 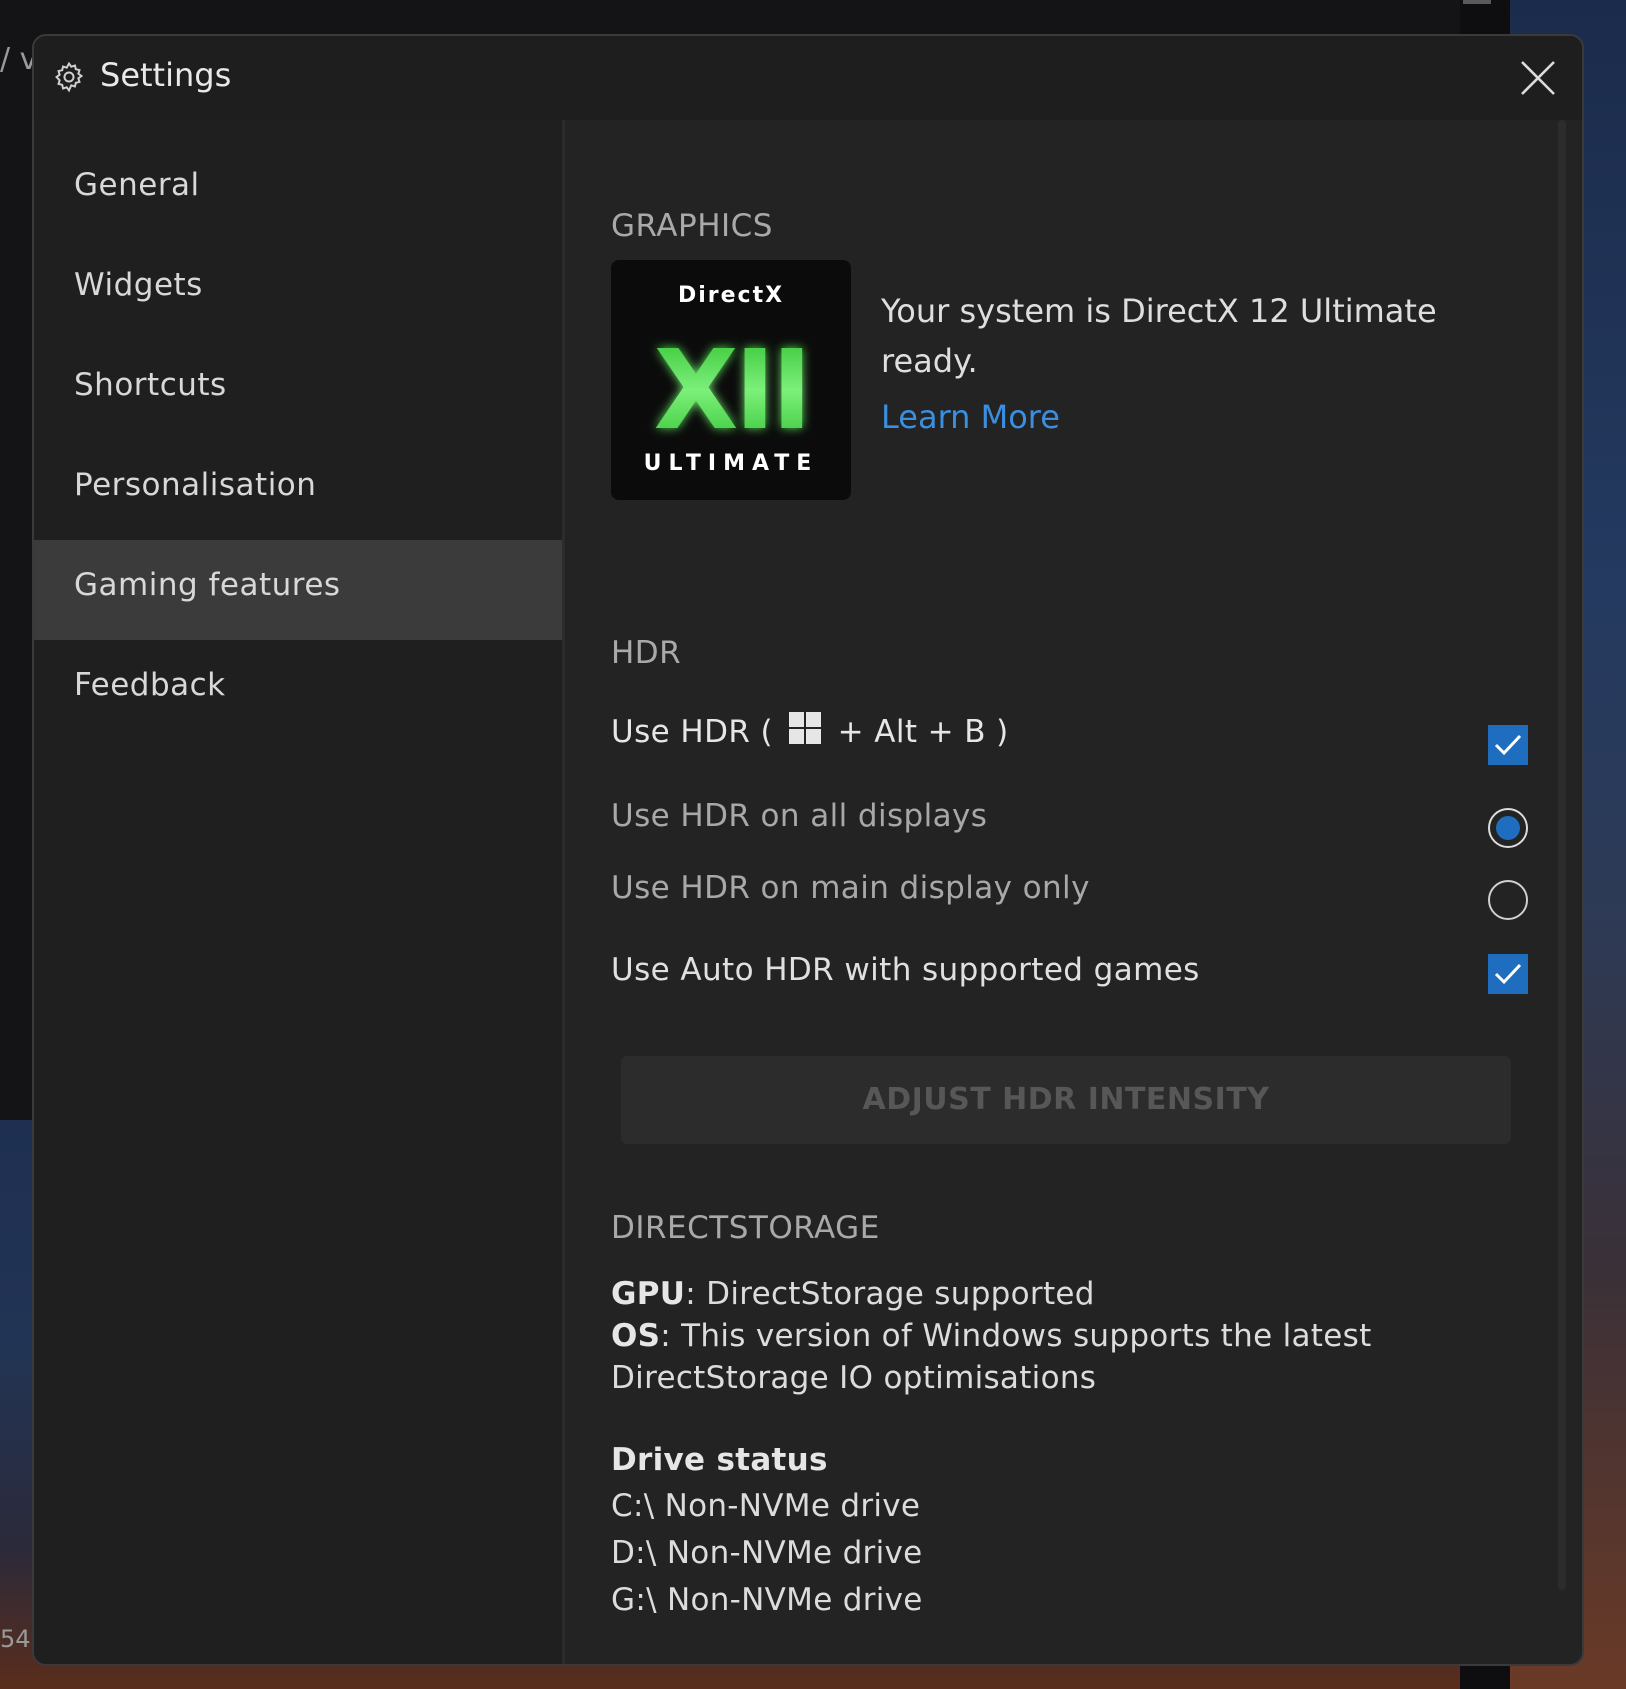 I want to click on gpu-label: GPU, so click(x=648, y=1294).